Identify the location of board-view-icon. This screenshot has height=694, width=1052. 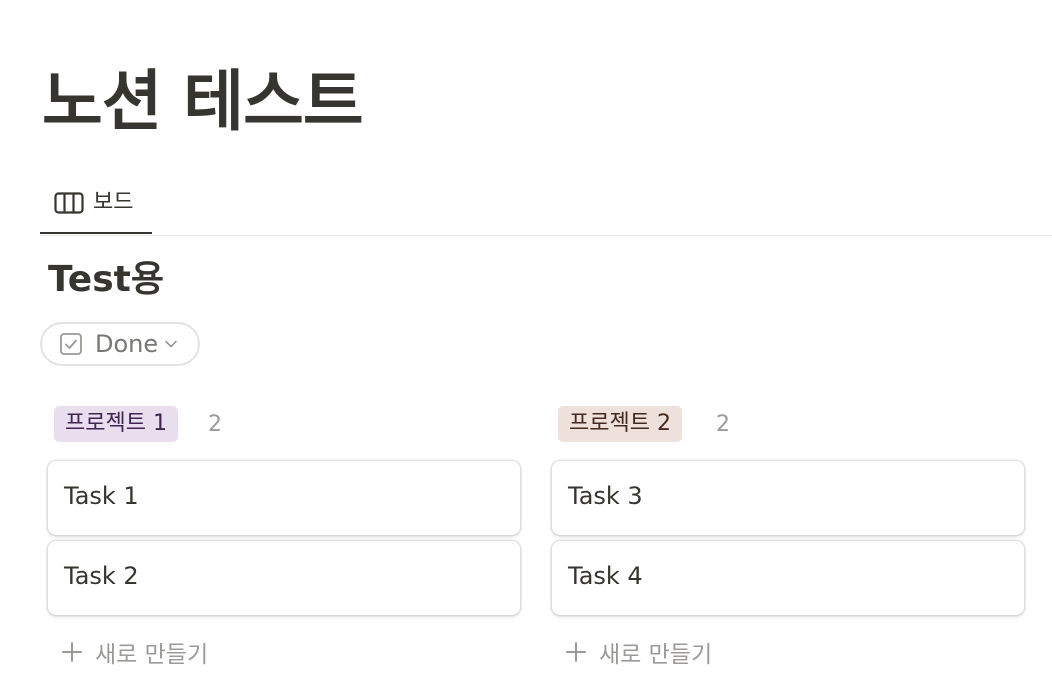
(69, 203).